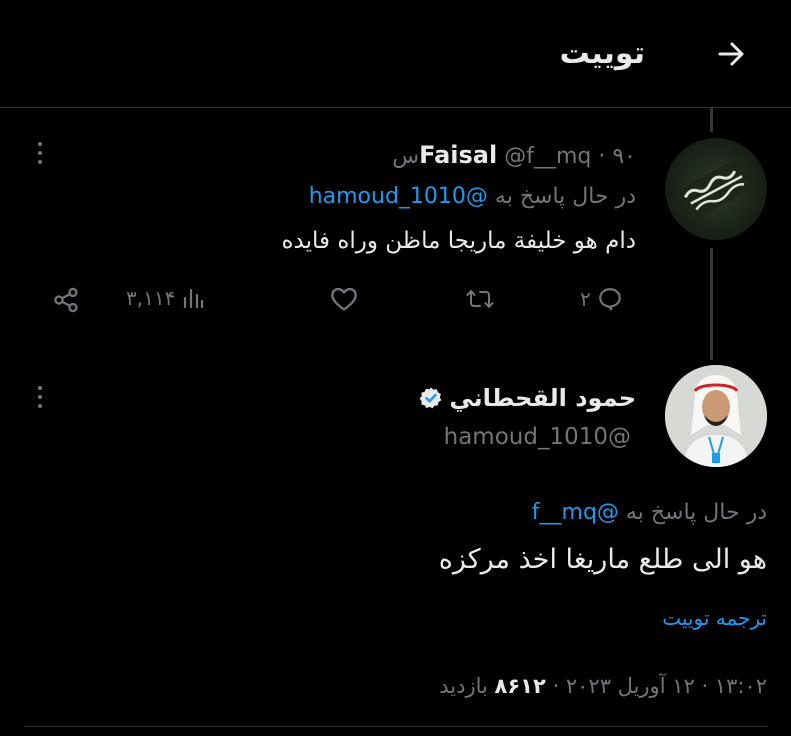 The height and width of the screenshot is (736, 791). I want to click on author-name: حمود القحطاني, so click(542, 398).